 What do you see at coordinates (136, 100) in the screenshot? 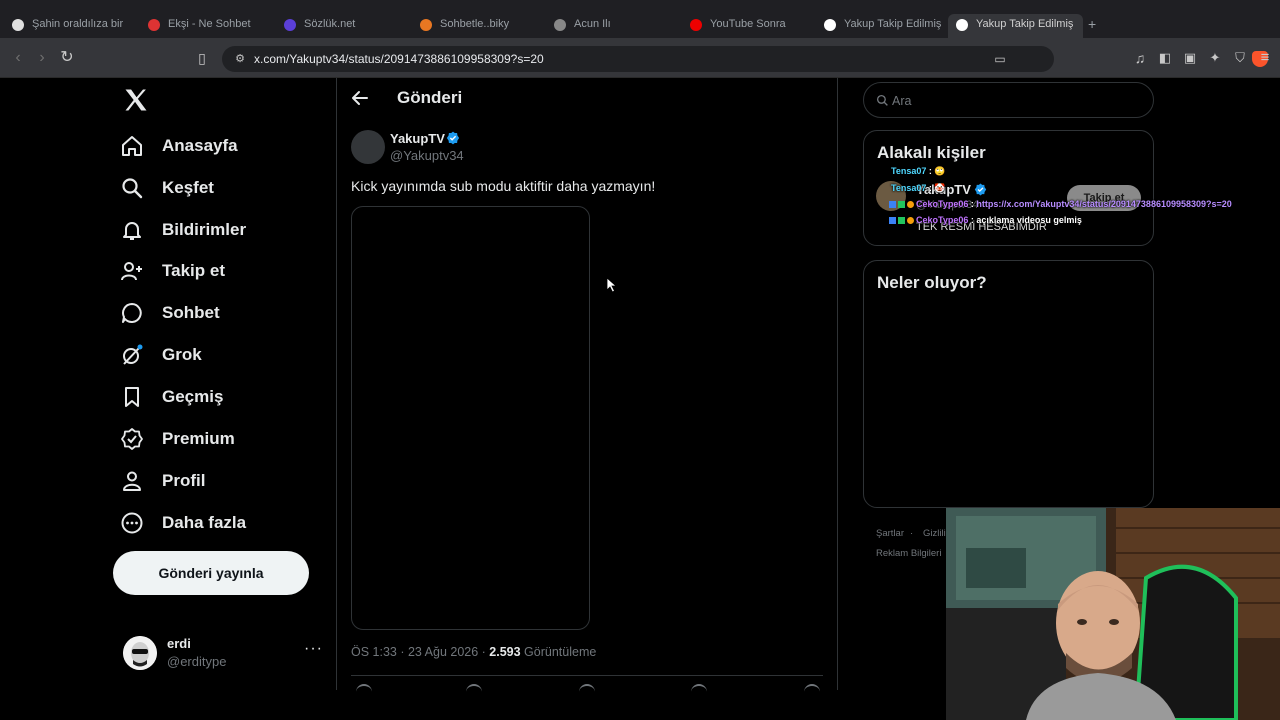
I see `x-logo-icon` at bounding box center [136, 100].